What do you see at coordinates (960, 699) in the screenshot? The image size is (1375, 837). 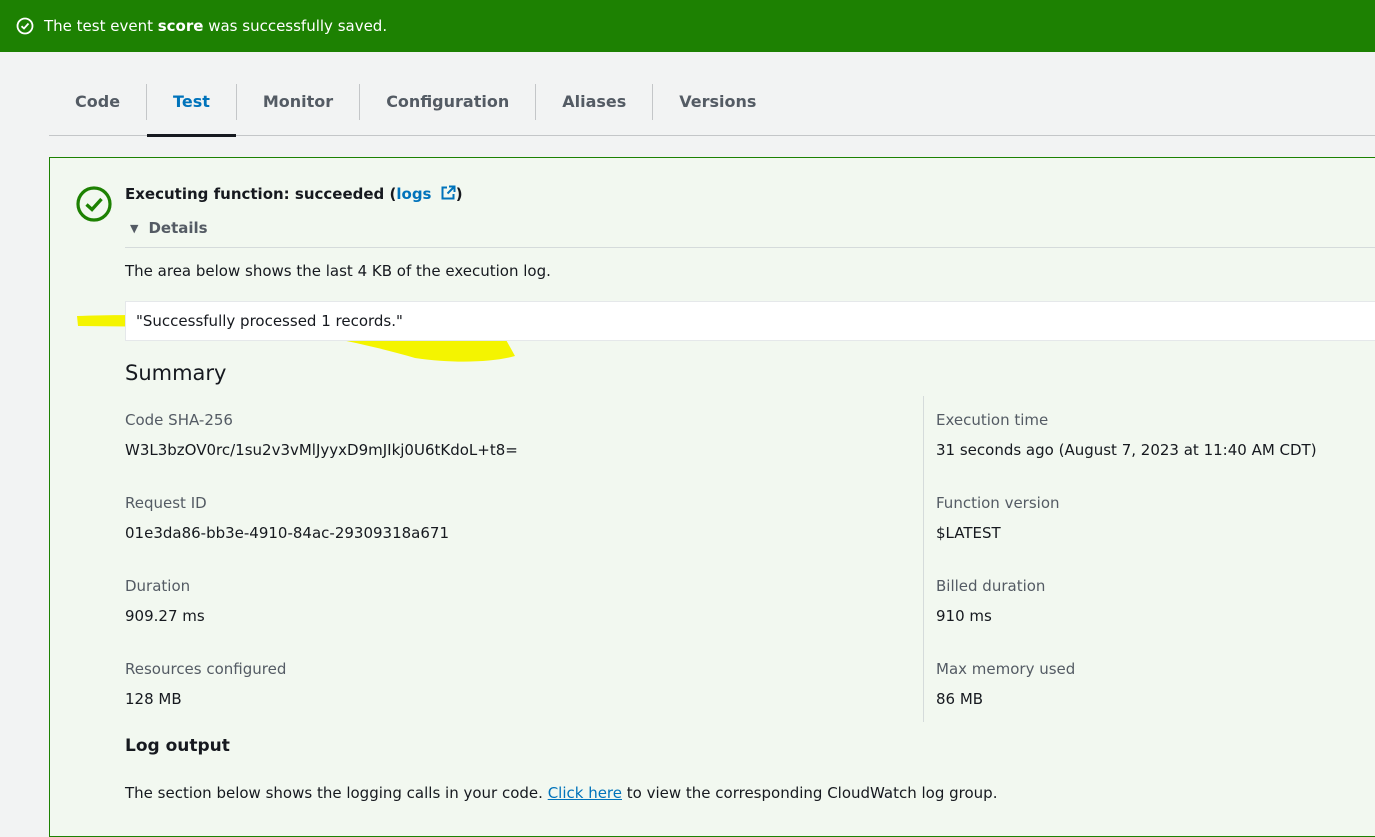 I see `field-value: 86 MB` at bounding box center [960, 699].